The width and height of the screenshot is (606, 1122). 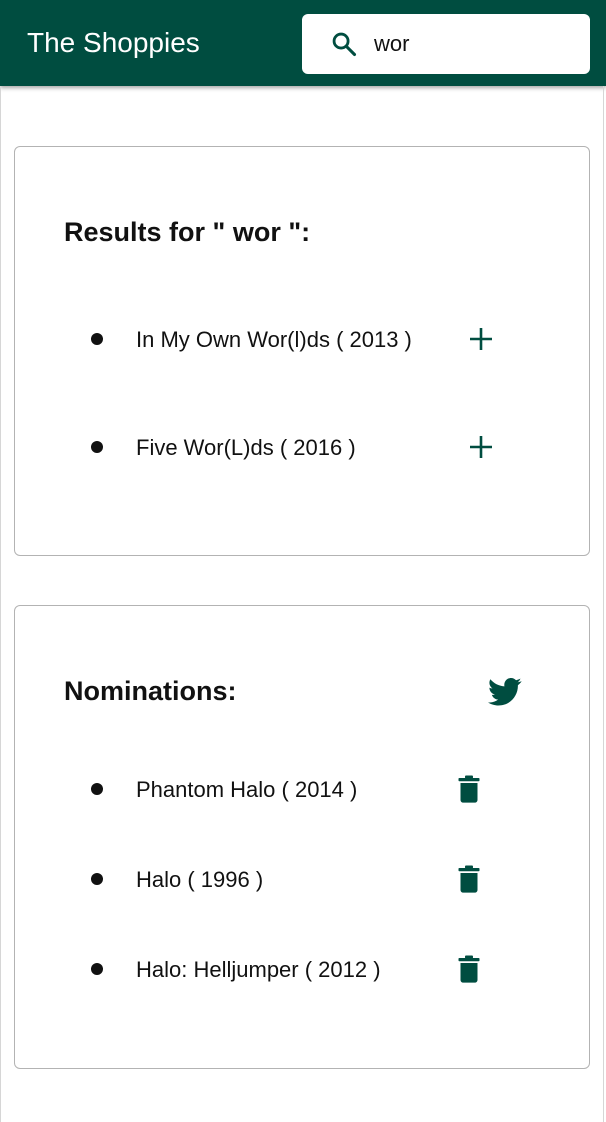 I want to click on page-border-left, so click(x=0, y=604).